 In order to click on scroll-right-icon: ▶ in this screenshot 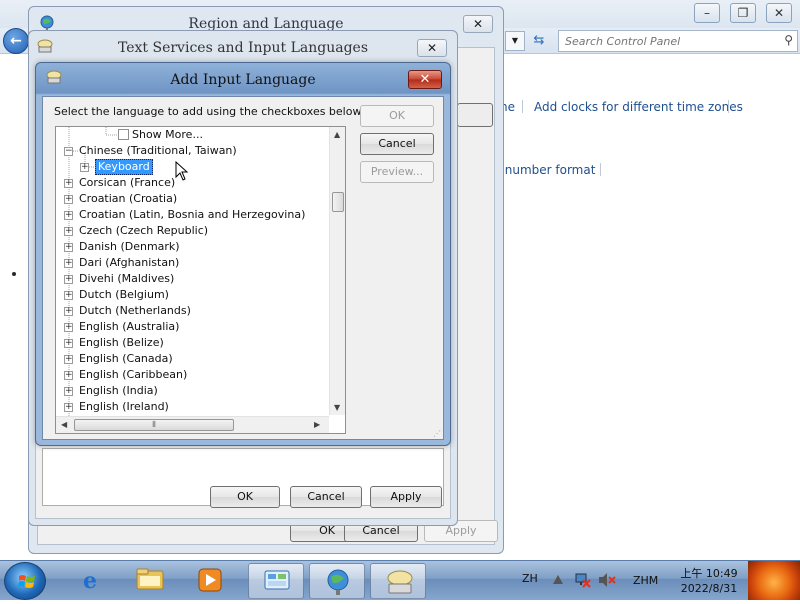, I will do `click(317, 424)`.